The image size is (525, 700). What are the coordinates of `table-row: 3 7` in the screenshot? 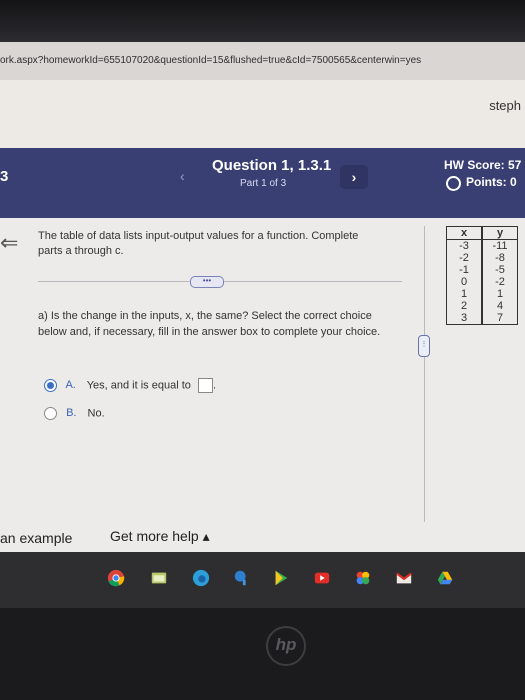 It's located at (482, 318).